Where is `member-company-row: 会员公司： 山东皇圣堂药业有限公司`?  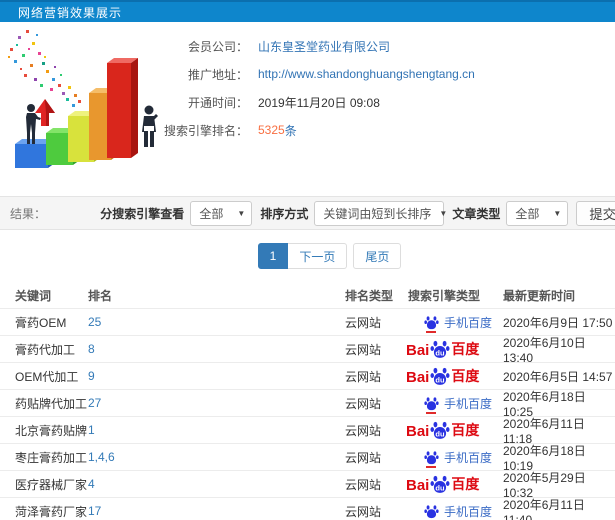
member-company-row: 会员公司： 山东皇圣堂药业有限公司 is located at coordinates (317, 46).